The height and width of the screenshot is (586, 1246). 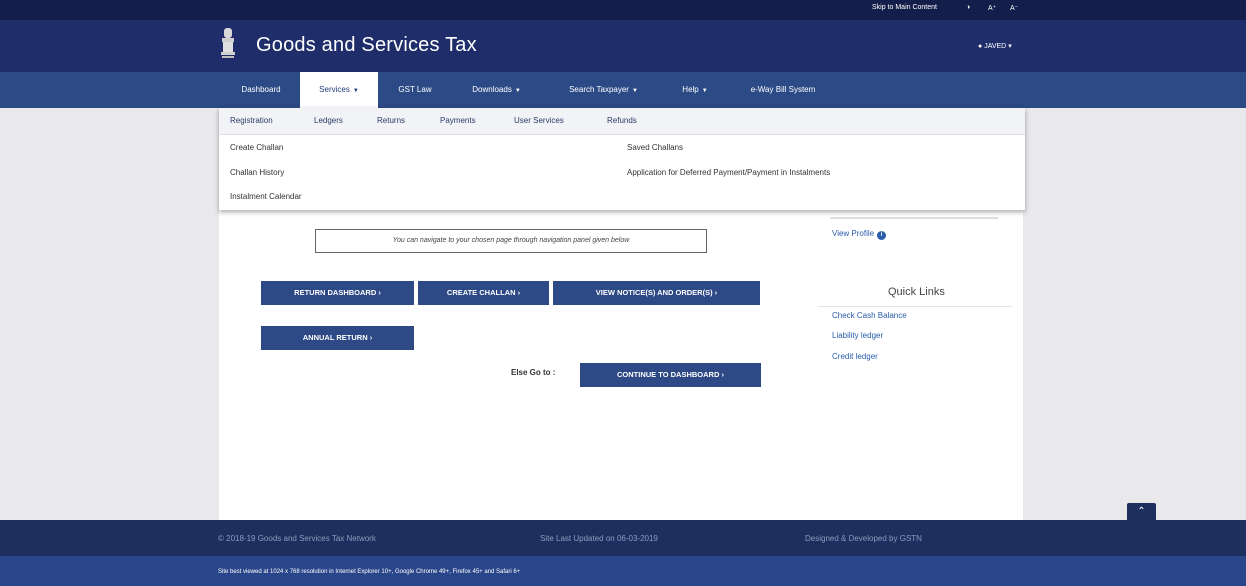 I want to click on submenu-tab-ledgers: Ledgers, so click(x=328, y=120).